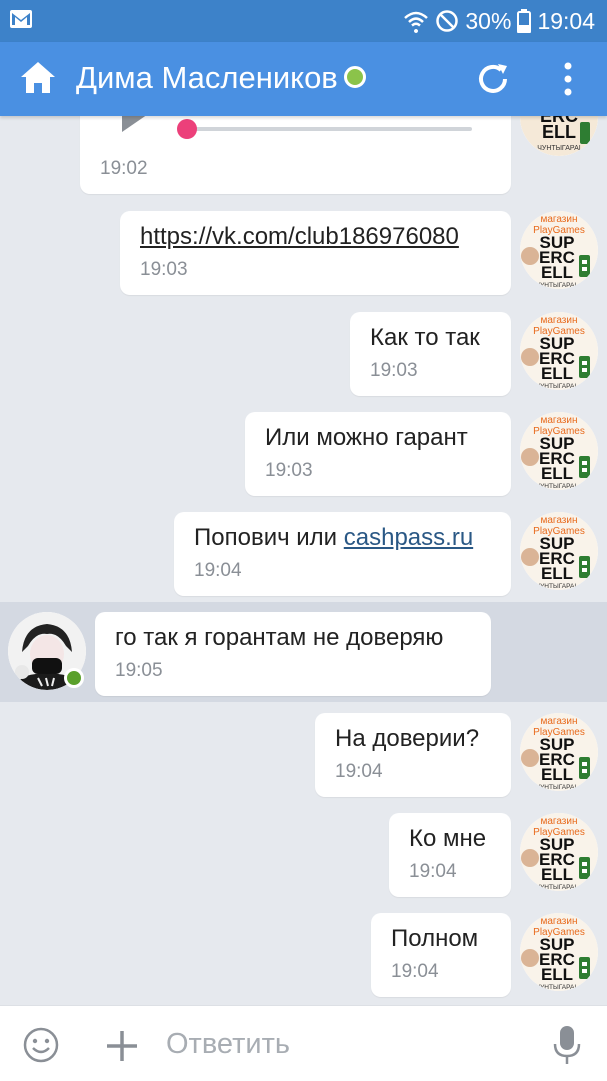  Describe the element at coordinates (38, 78) in the screenshot. I see `home-icon` at that location.